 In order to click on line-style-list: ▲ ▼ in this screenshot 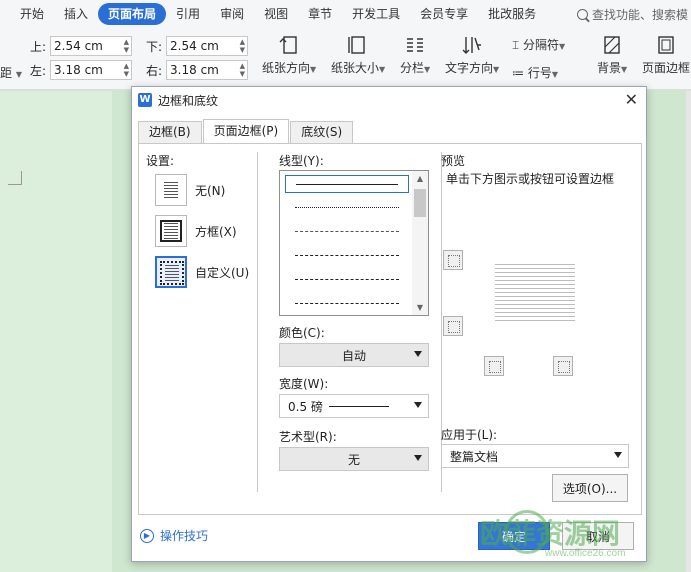, I will do `click(354, 243)`.